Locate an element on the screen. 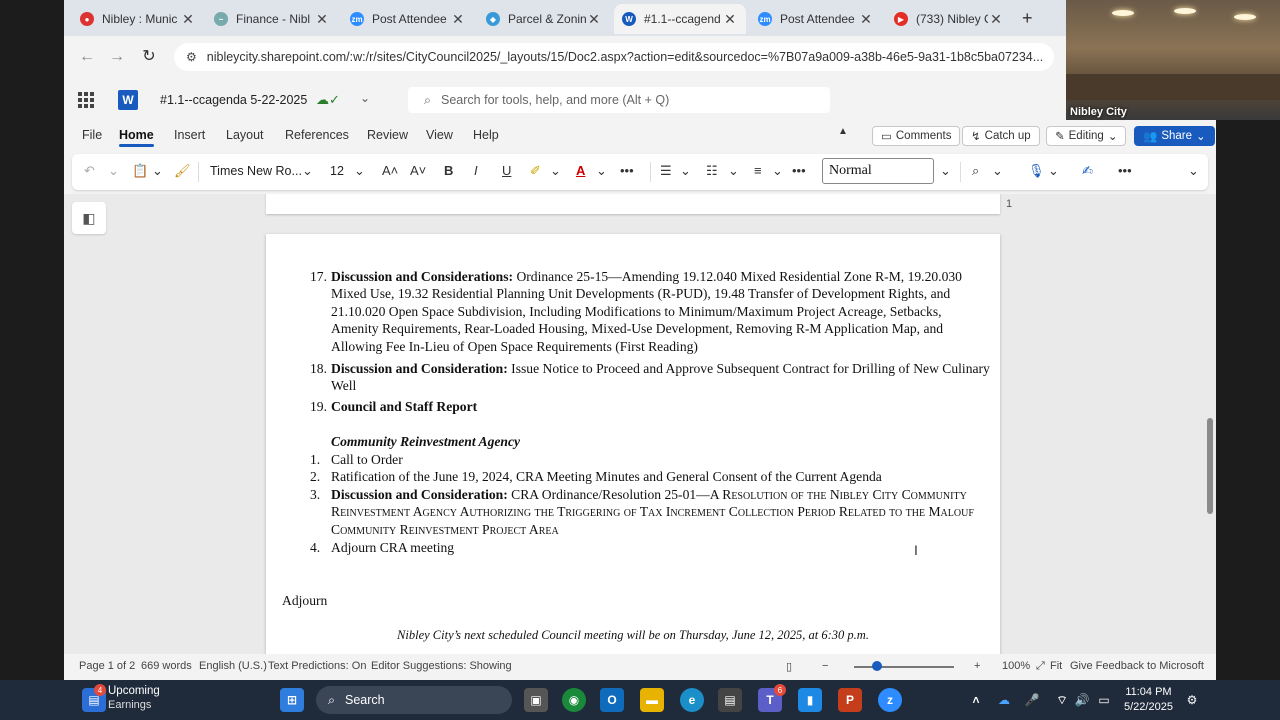  zoom-out-icon: − is located at coordinates (825, 666).